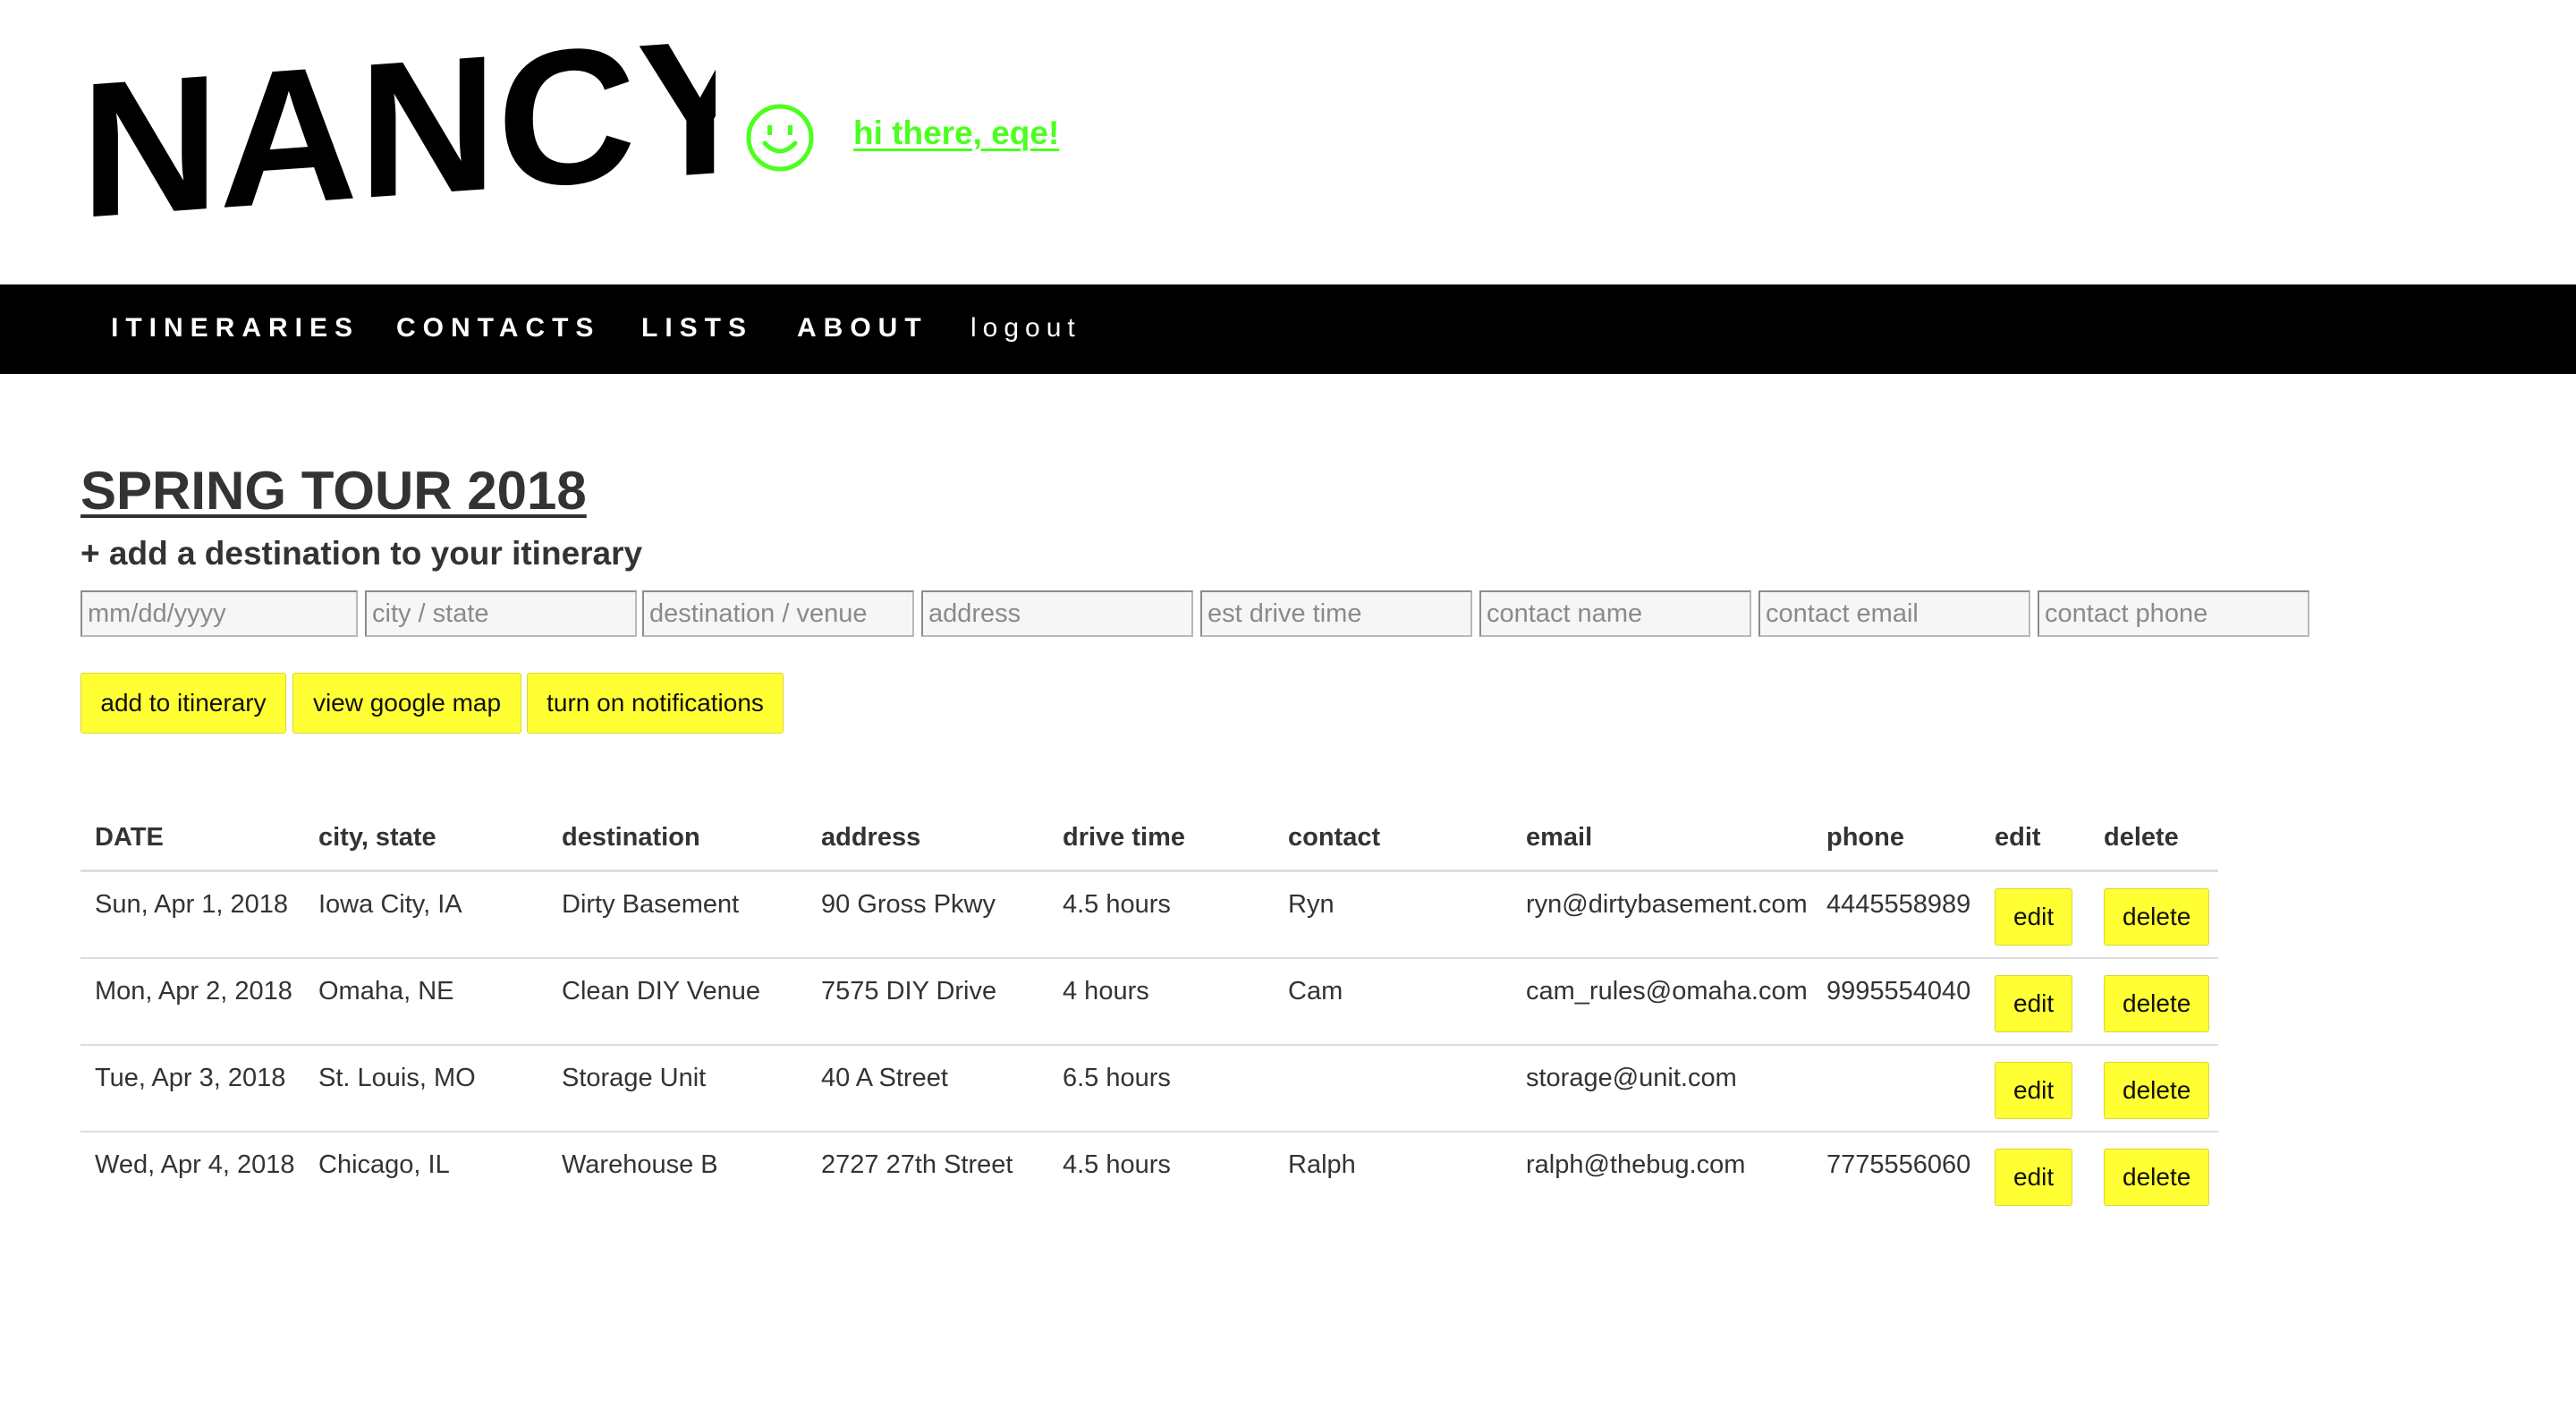 The width and height of the screenshot is (2576, 1417). I want to click on cell-date: Tue, Apr 3, 2018, so click(192, 1089).